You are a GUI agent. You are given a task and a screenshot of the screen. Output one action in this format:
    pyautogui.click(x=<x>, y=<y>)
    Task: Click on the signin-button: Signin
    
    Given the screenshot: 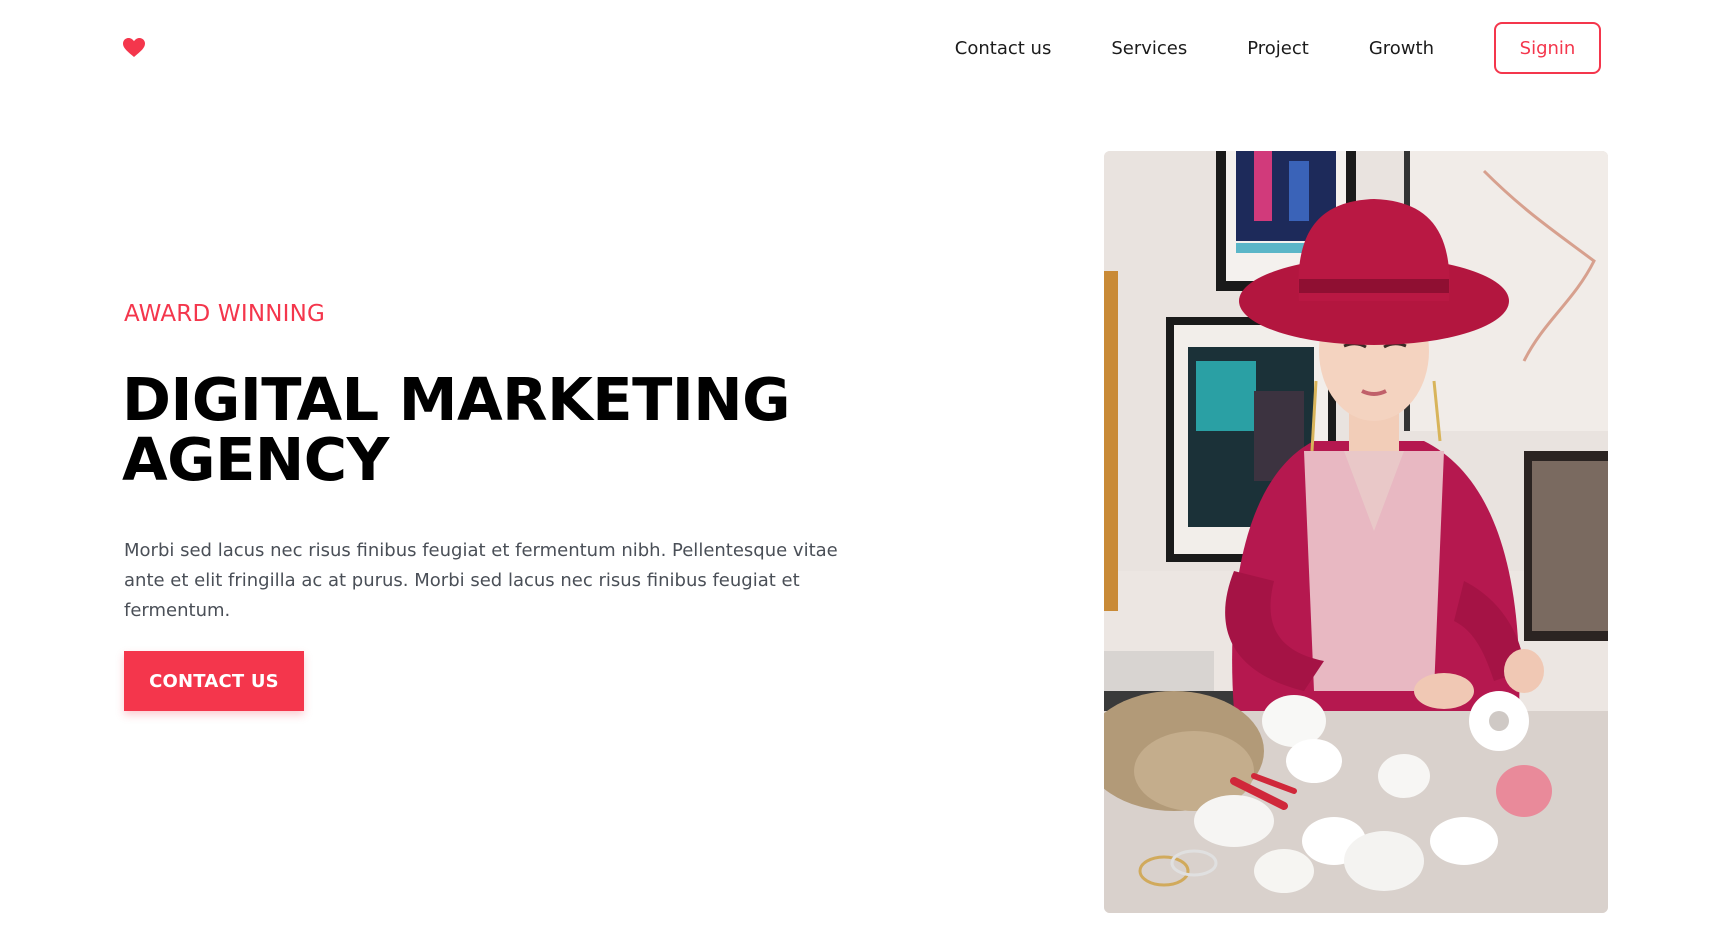 What is the action you would take?
    pyautogui.click(x=1547, y=48)
    